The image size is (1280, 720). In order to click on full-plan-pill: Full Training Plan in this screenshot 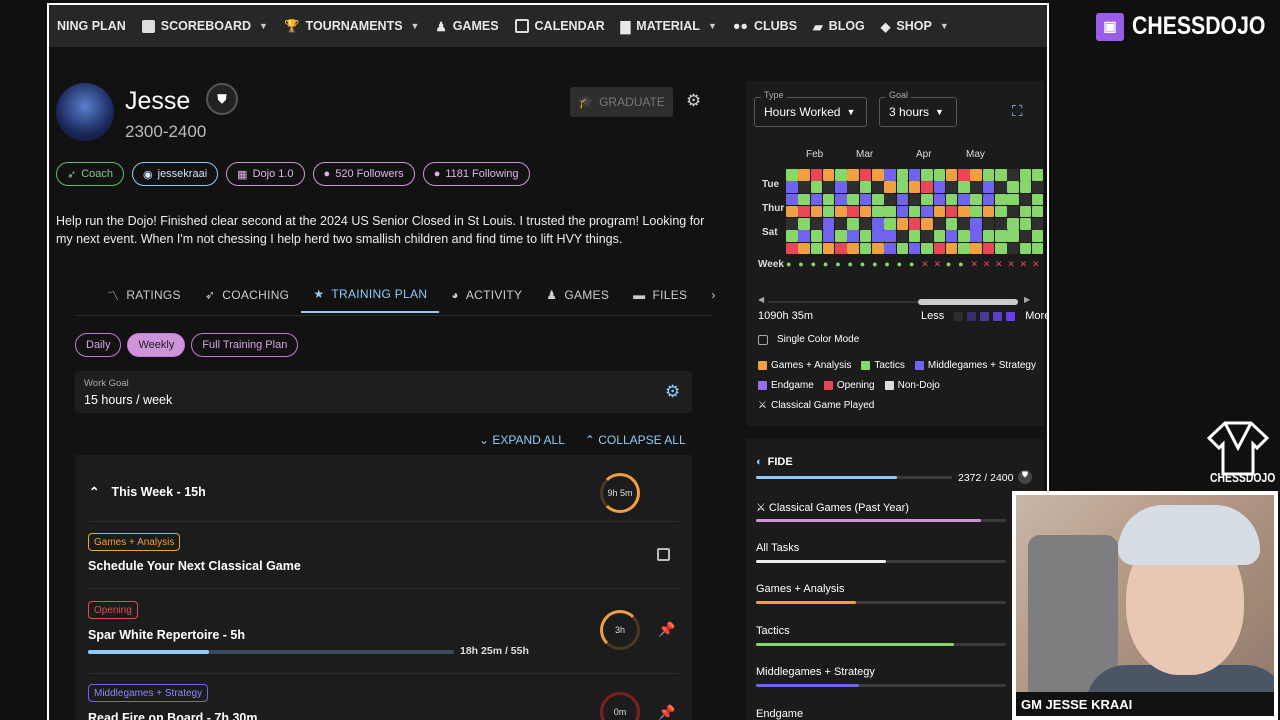, I will do `click(245, 345)`.